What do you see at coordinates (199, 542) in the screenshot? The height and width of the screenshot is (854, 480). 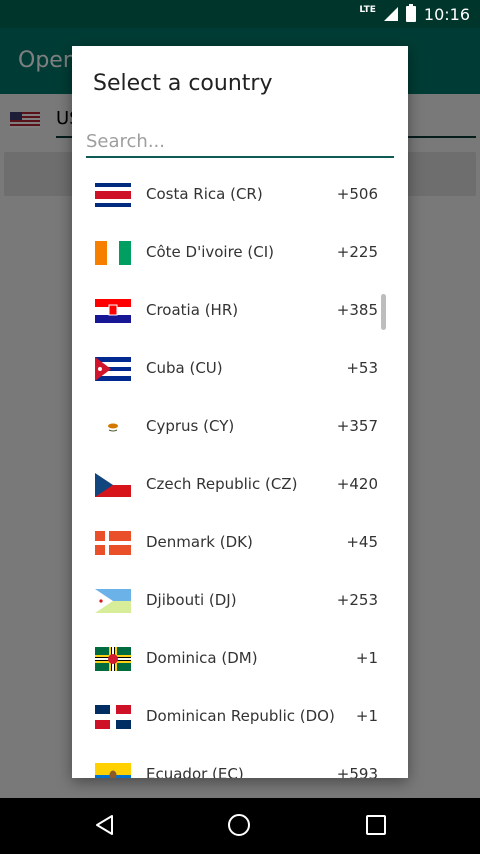 I see `country-name: Denmark (DK)` at bounding box center [199, 542].